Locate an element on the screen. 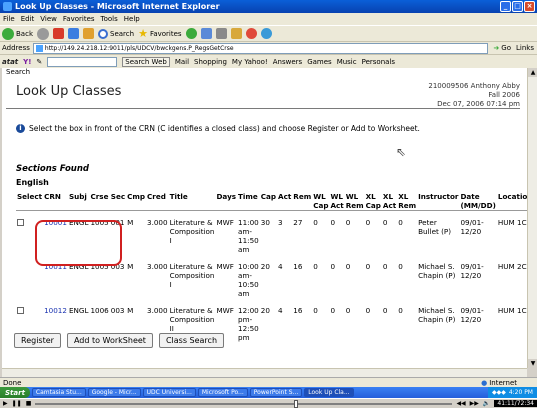 The width and height of the screenshot is (537, 408). yahoo-logo-icon: Y! is located at coordinates (27, 62).